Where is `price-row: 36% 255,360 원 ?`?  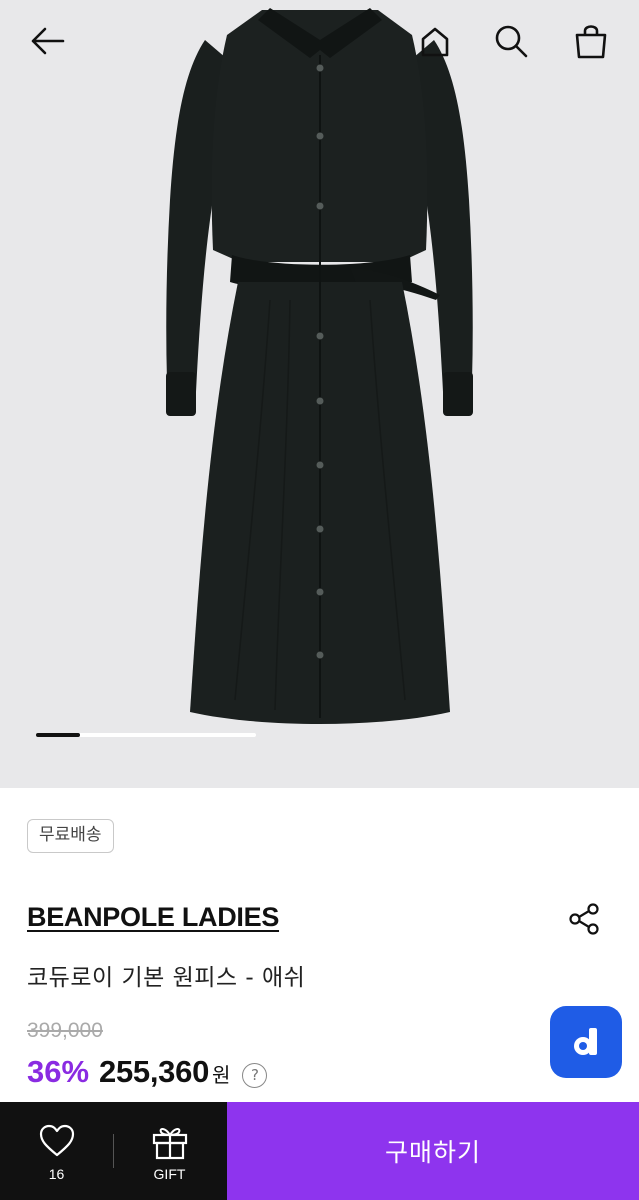 price-row: 36% 255,360 원 ? is located at coordinates (147, 1076).